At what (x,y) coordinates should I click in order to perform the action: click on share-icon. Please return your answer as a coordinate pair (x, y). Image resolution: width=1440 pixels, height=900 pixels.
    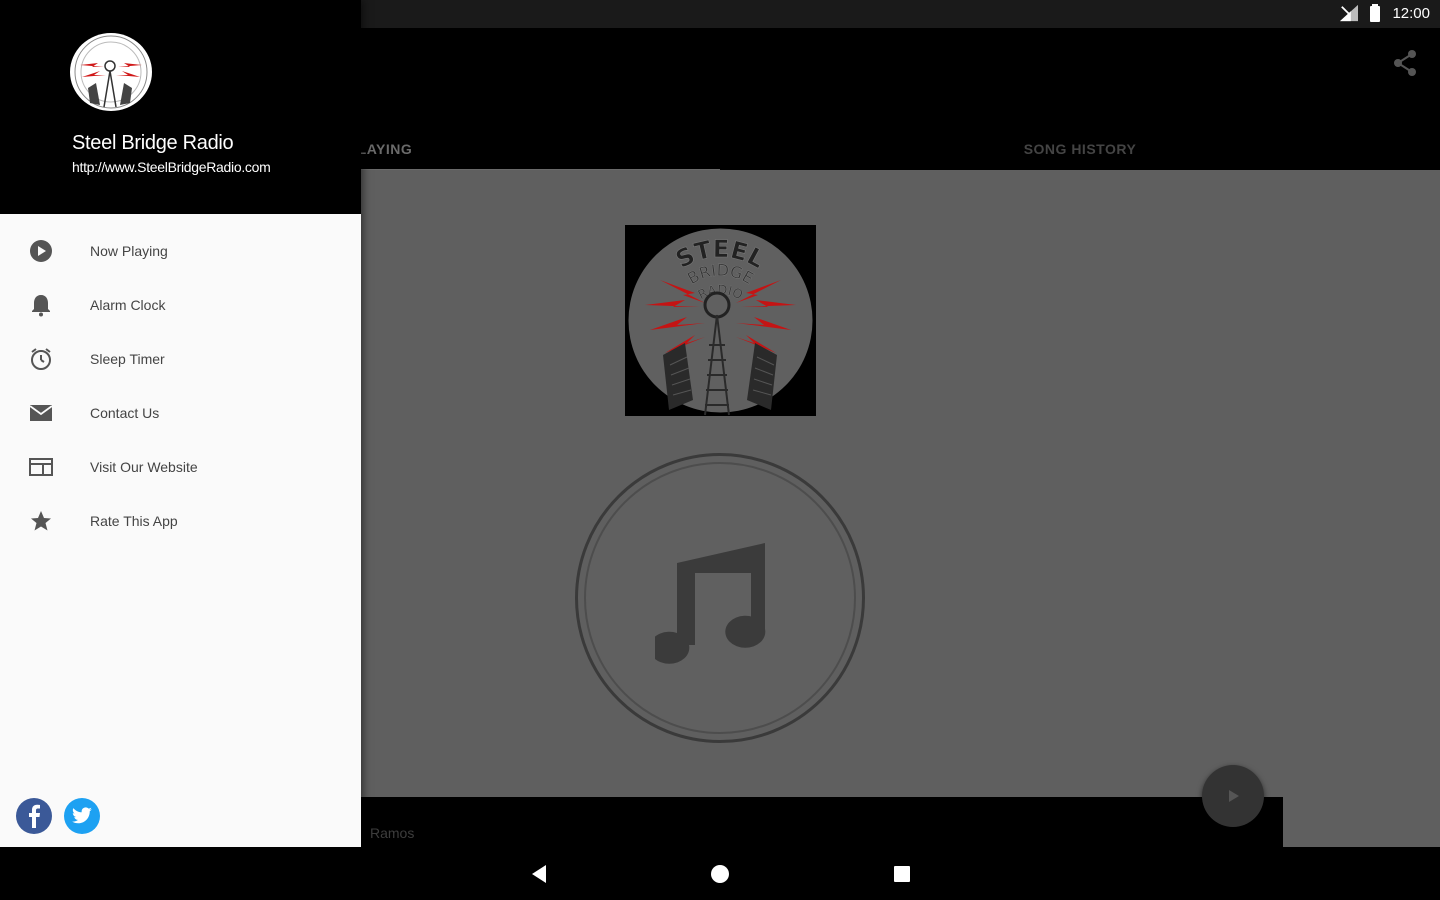
    Looking at the image, I should click on (1405, 63).